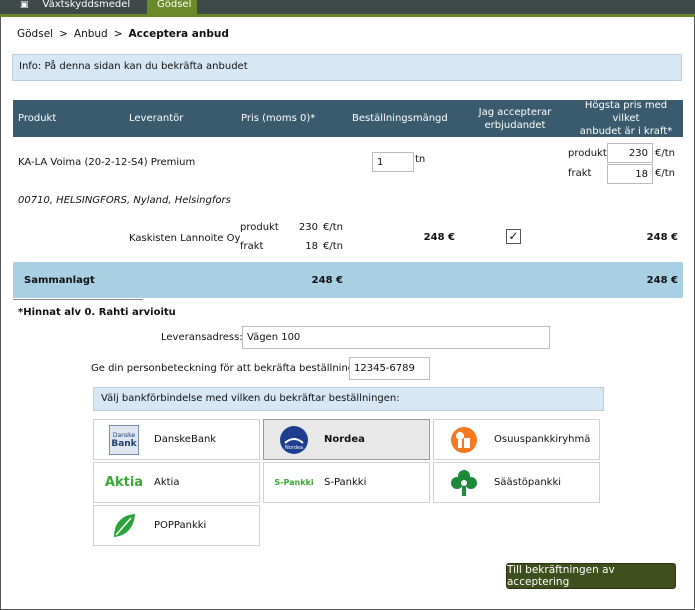  Describe the element at coordinates (347, 8) in the screenshot. I see `top-nav-bar: ▣ Växtskyddsmedel Gödsel` at that location.